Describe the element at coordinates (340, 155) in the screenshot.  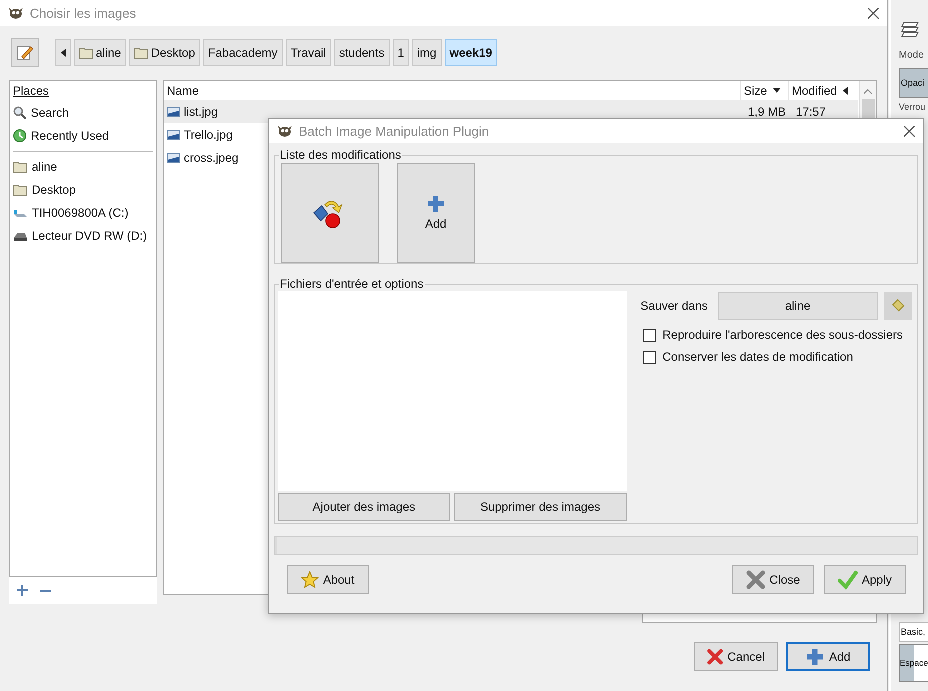
I see `frame-title: Liste des modifications` at that location.